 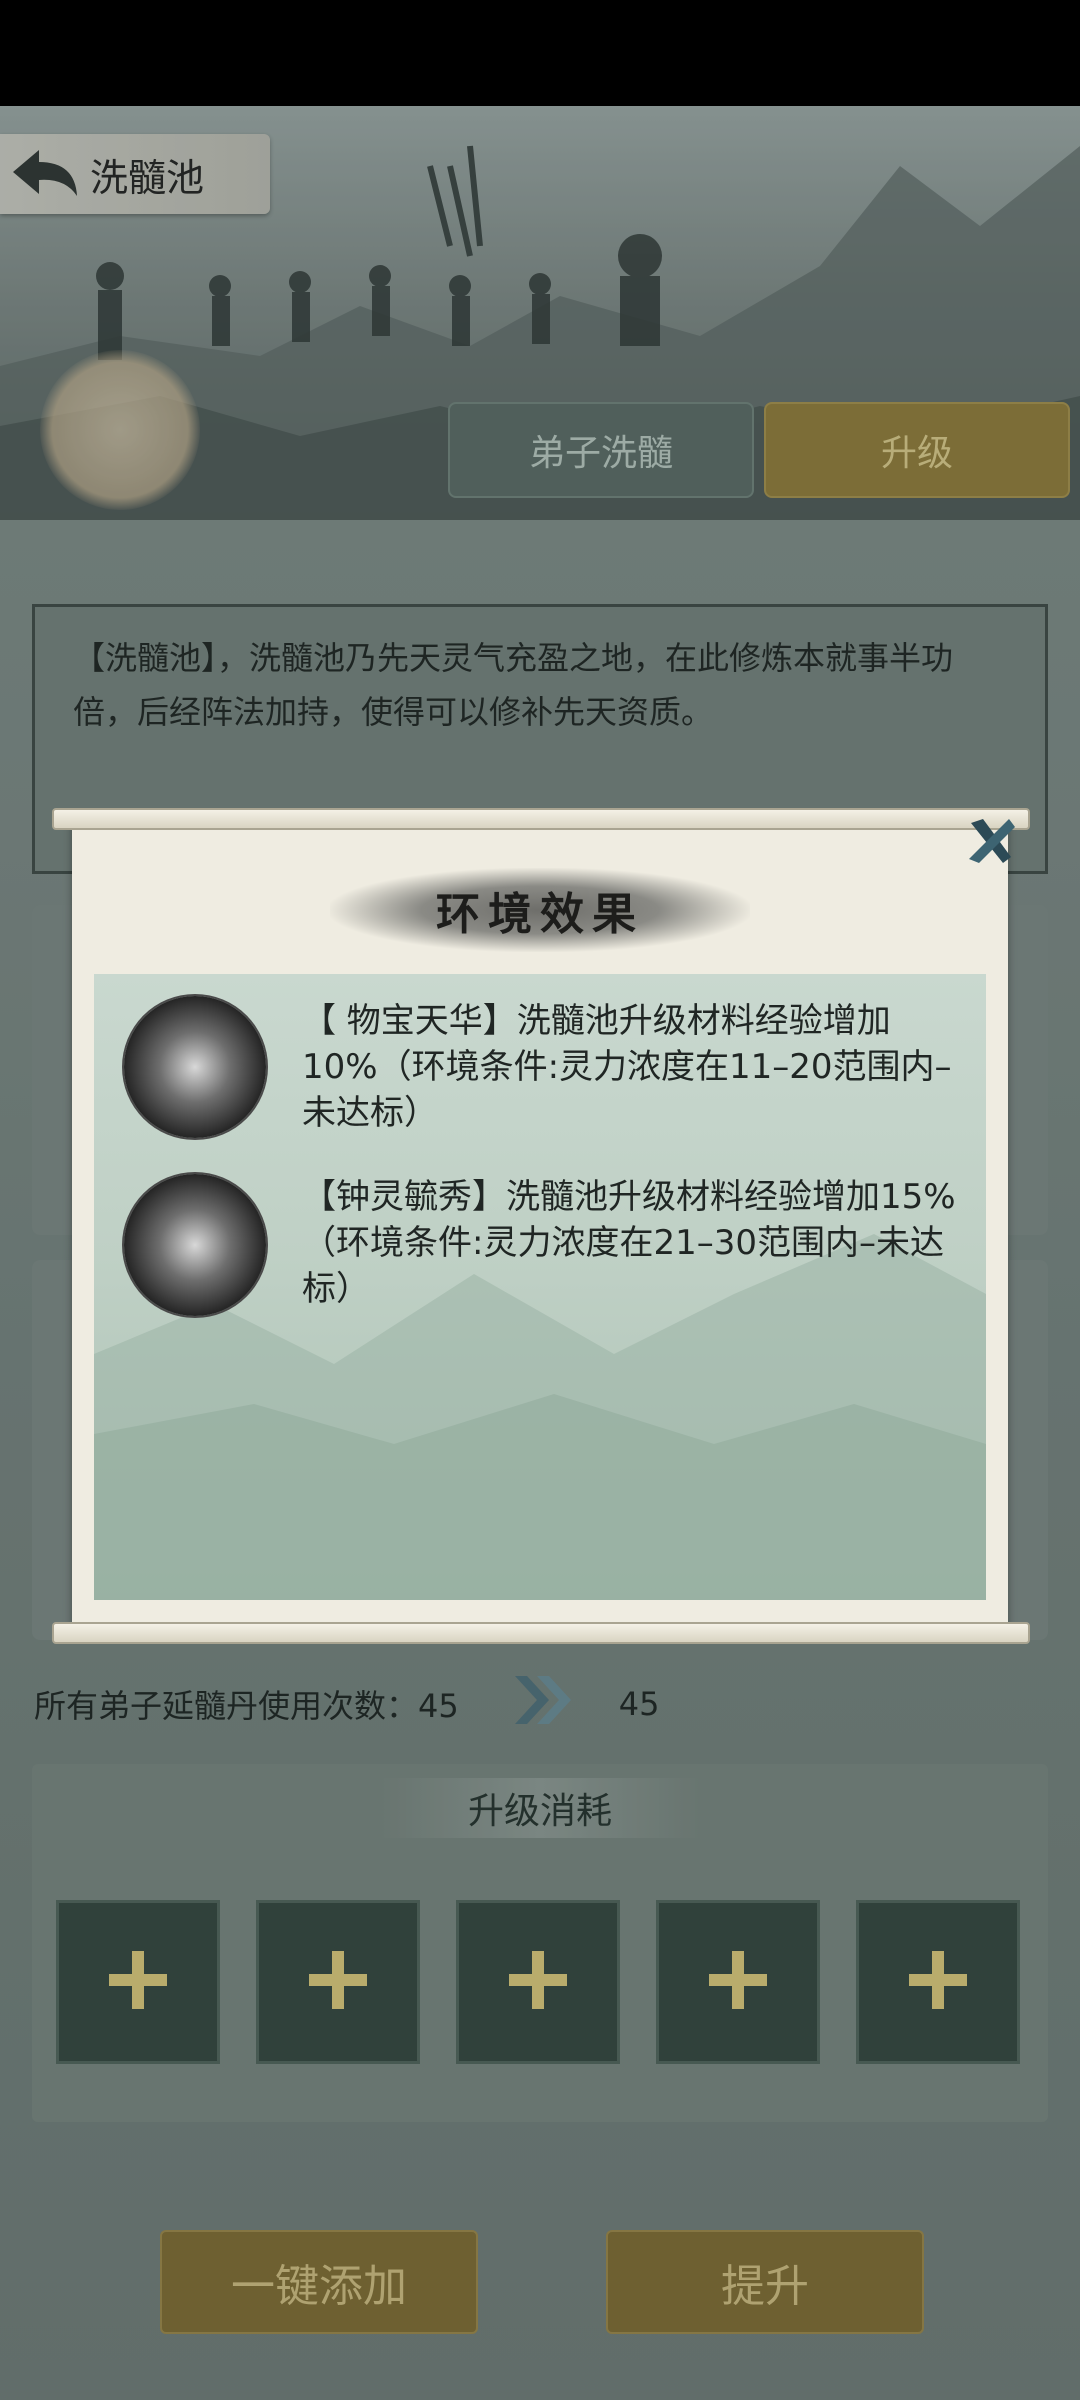 I want to click on treasure-effect-icon, so click(x=195, y=1067).